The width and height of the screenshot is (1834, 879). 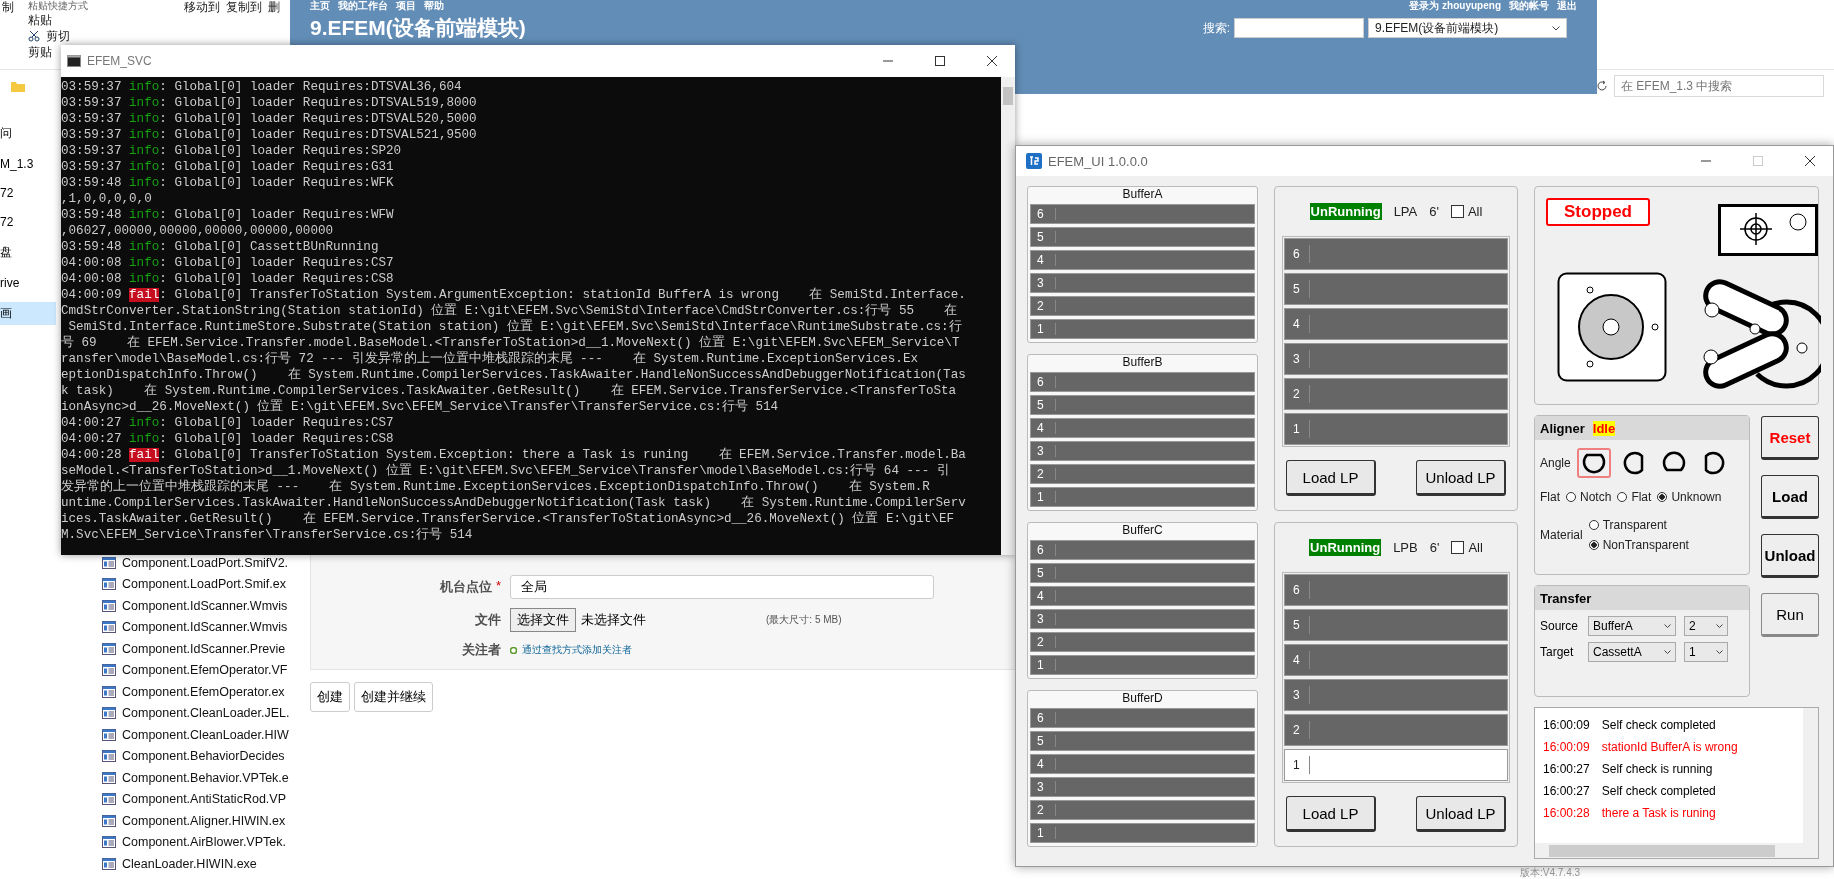 I want to click on dropdown: 2, so click(x=1706, y=626).